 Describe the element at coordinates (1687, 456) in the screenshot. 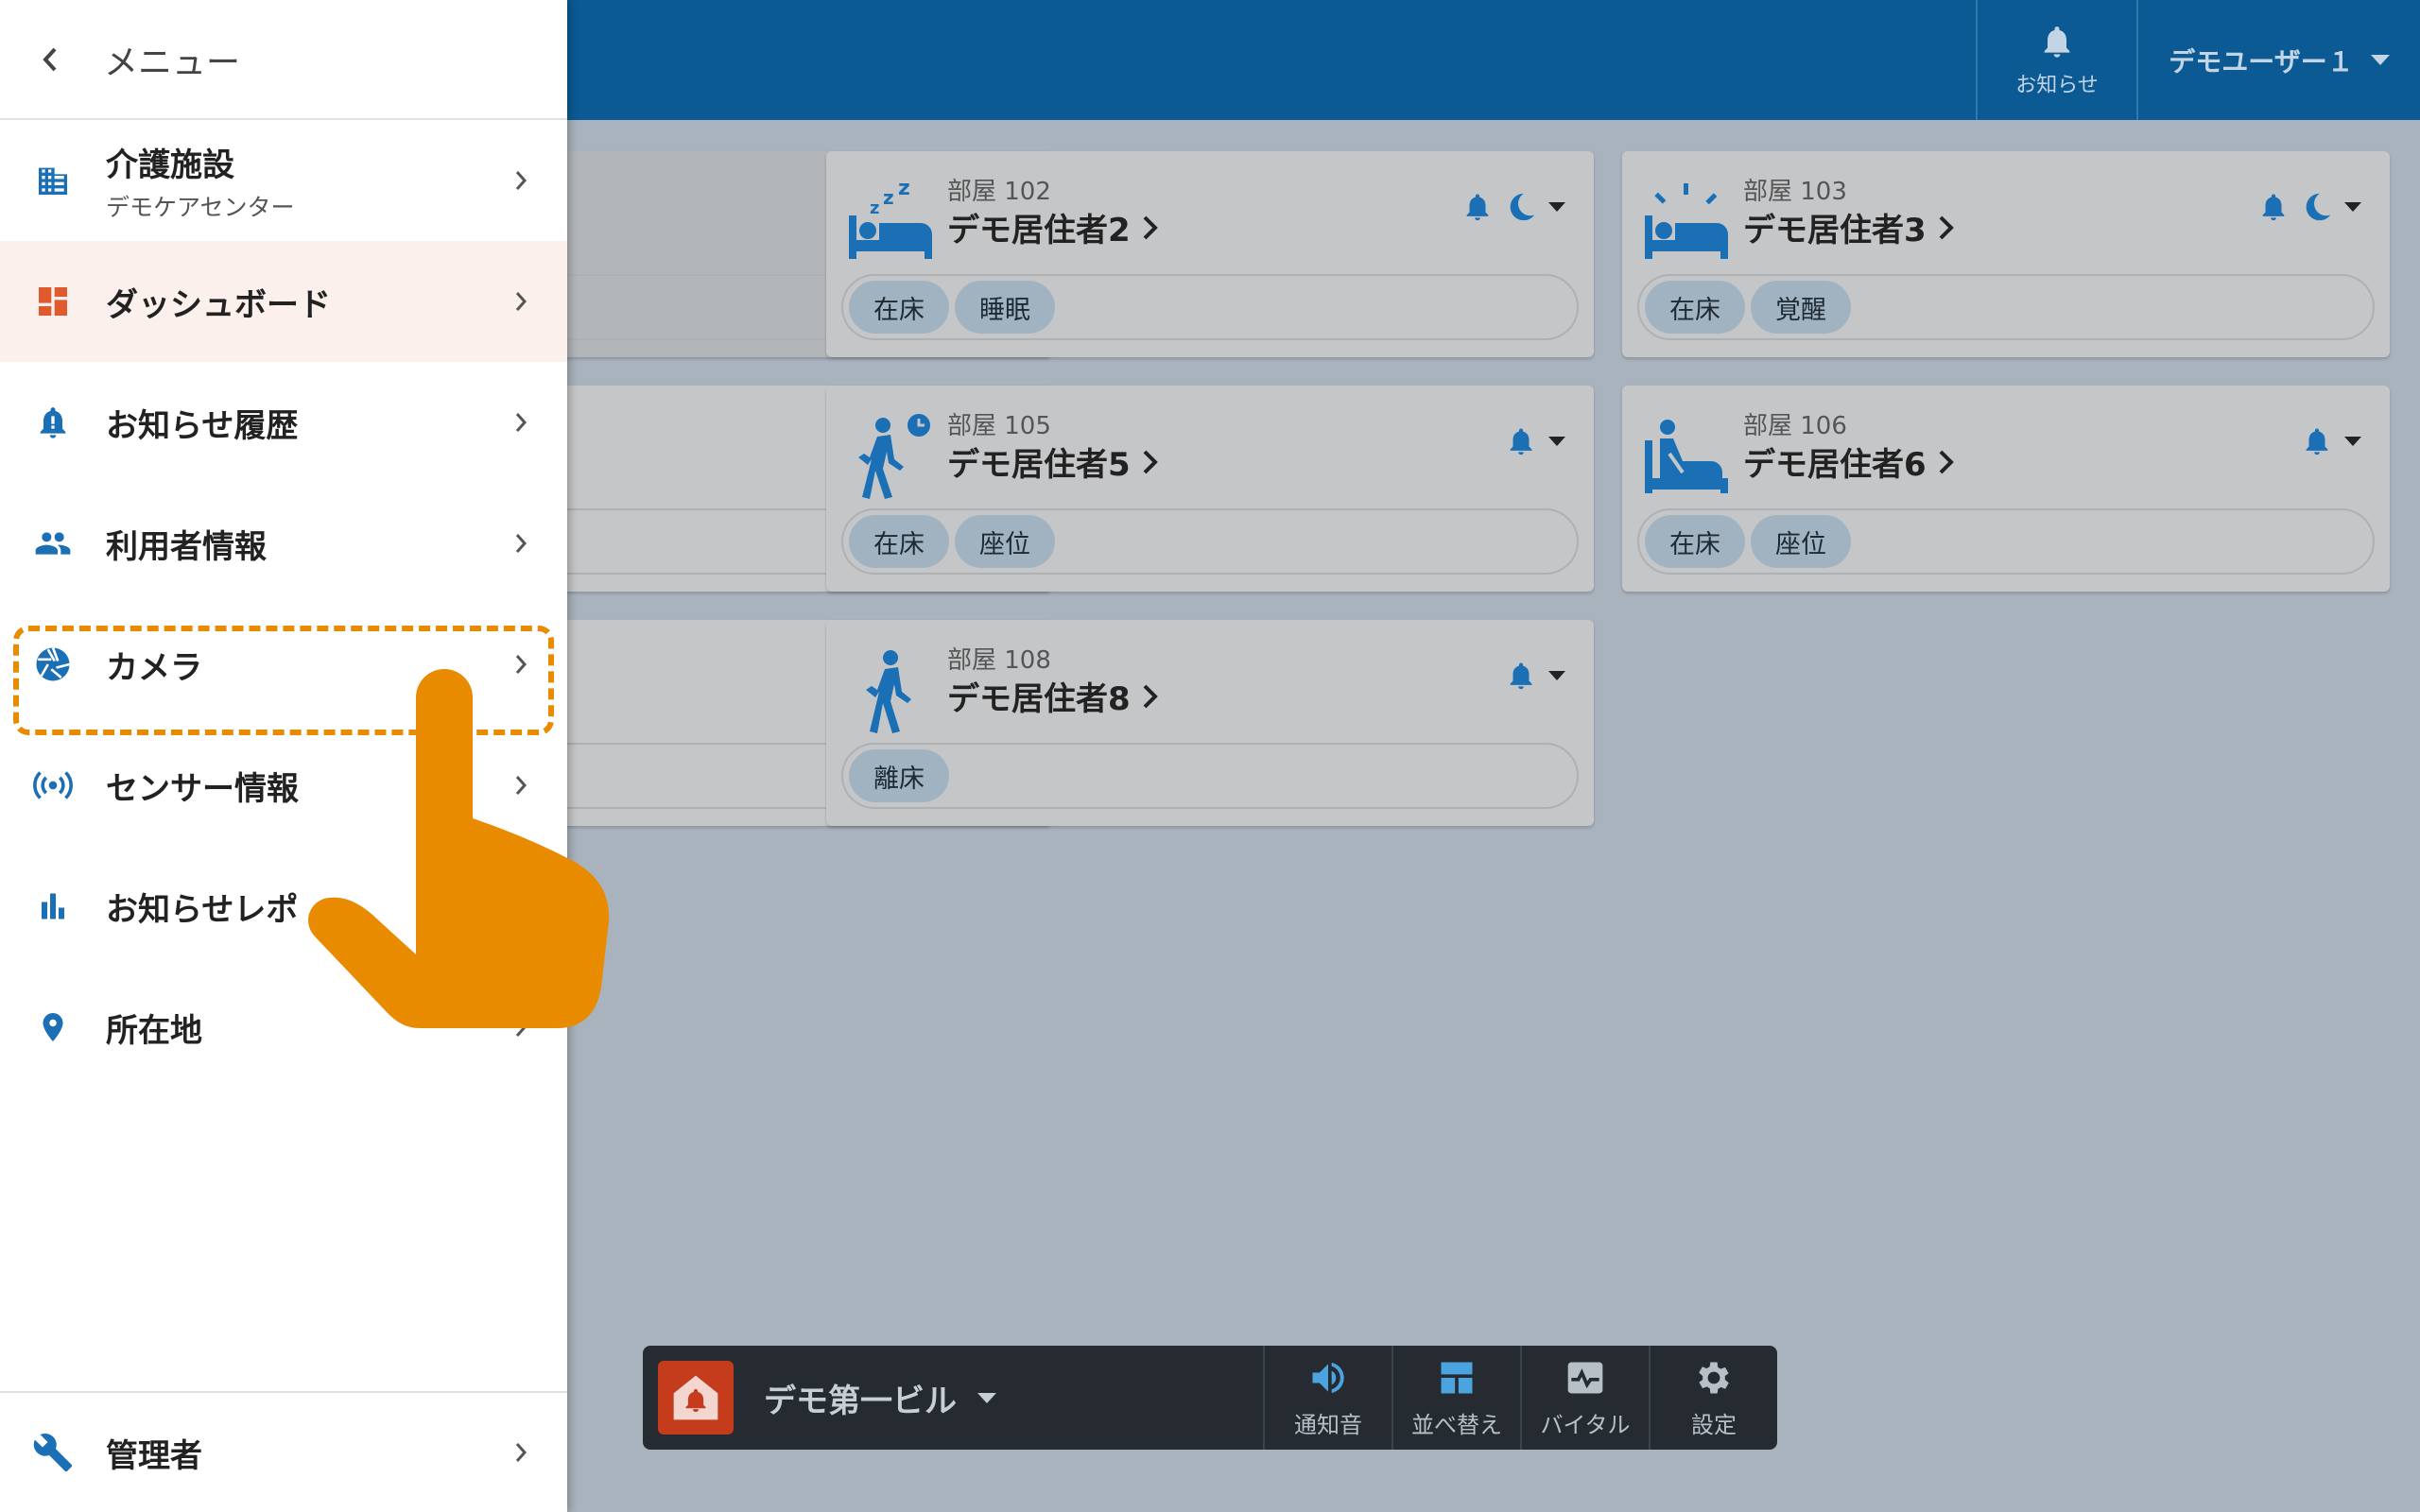

I see `bed-sit-icon` at that location.